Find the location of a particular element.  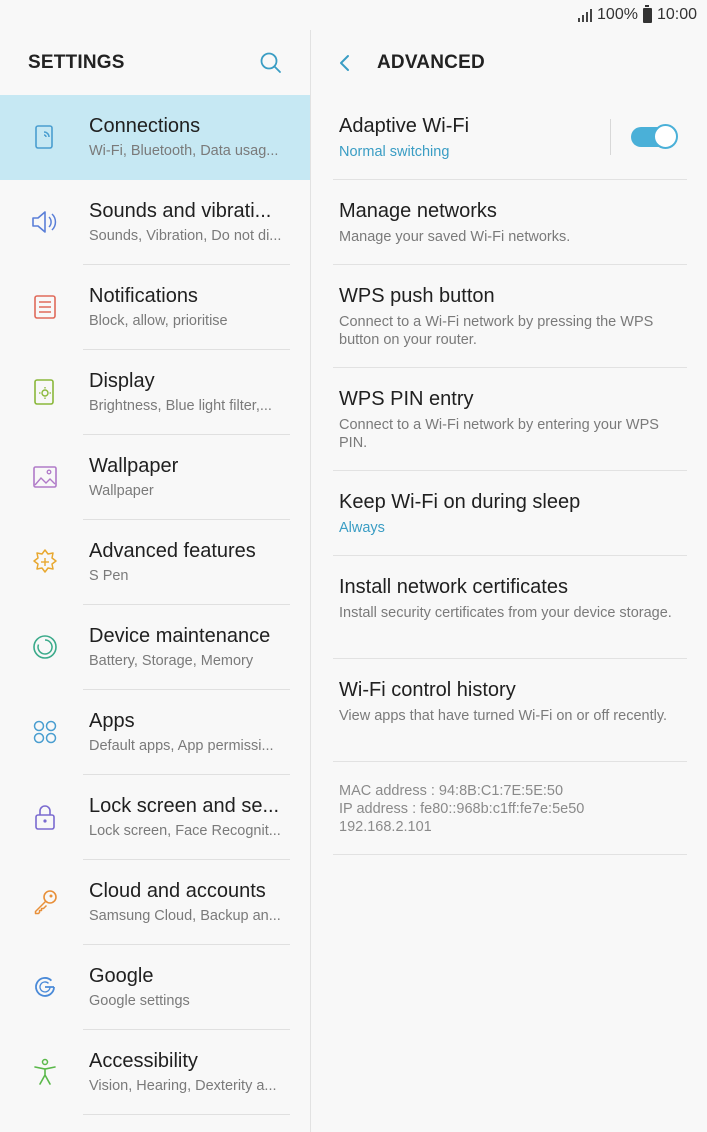

settings-item-title: Cloud and accounts is located at coordinates (177, 891).